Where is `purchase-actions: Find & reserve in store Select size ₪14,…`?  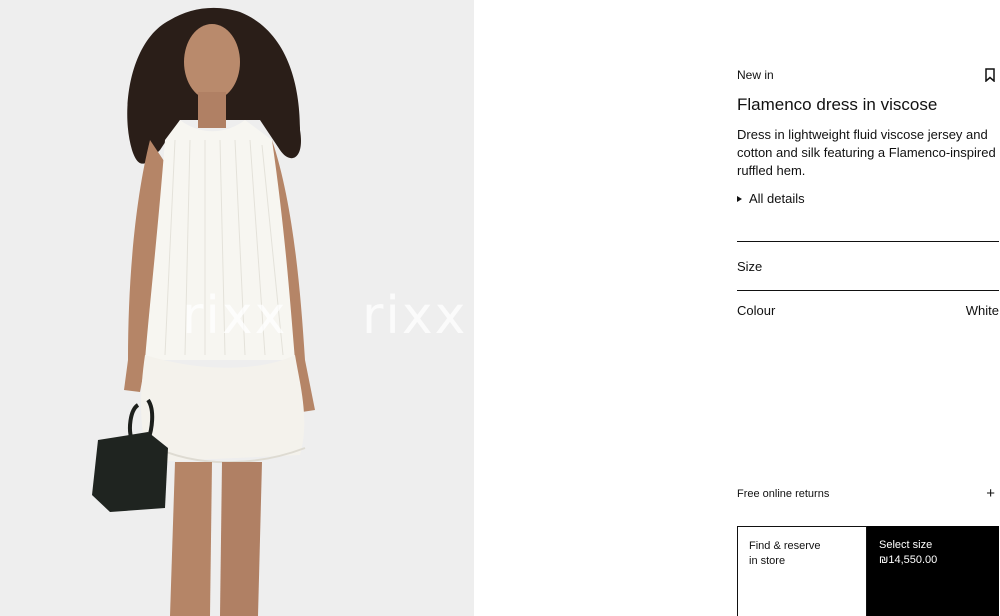
purchase-actions: Find & reserve in store Select size ₪14,… is located at coordinates (868, 571).